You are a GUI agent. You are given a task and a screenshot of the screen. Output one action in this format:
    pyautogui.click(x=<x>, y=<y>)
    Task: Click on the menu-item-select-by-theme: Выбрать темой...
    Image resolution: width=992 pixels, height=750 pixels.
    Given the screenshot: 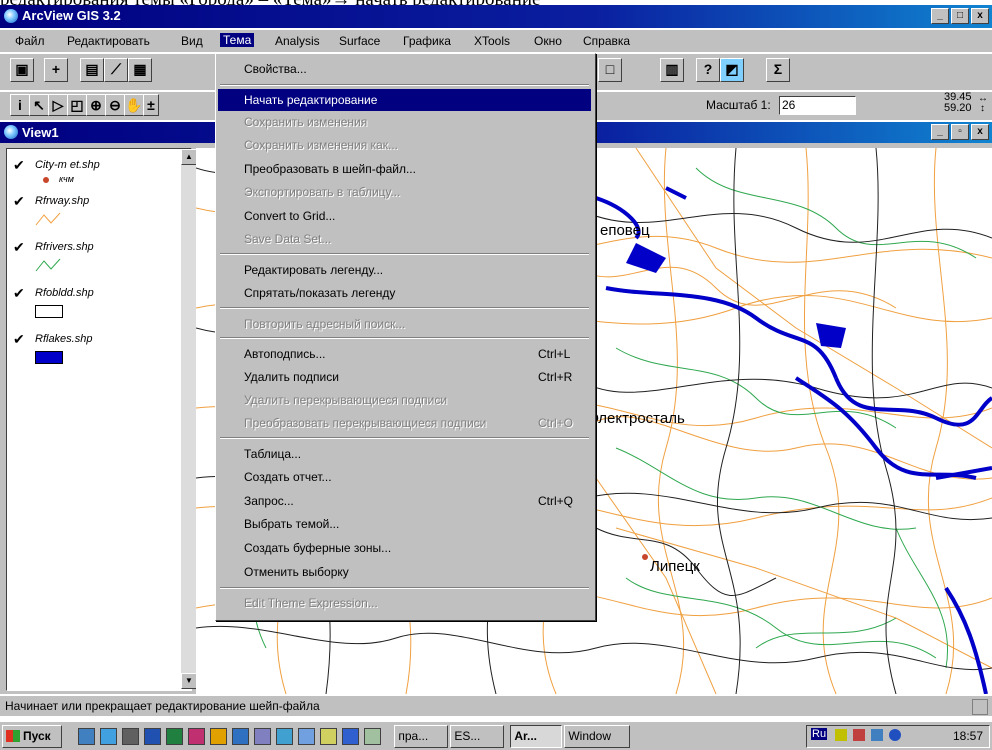 What is the action you would take?
    pyautogui.click(x=404, y=524)
    